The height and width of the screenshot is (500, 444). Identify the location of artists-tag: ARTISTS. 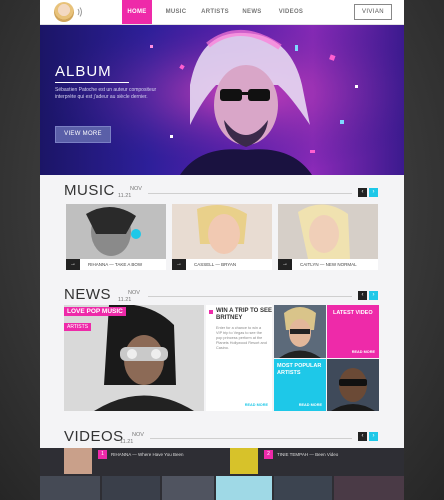
(78, 327).